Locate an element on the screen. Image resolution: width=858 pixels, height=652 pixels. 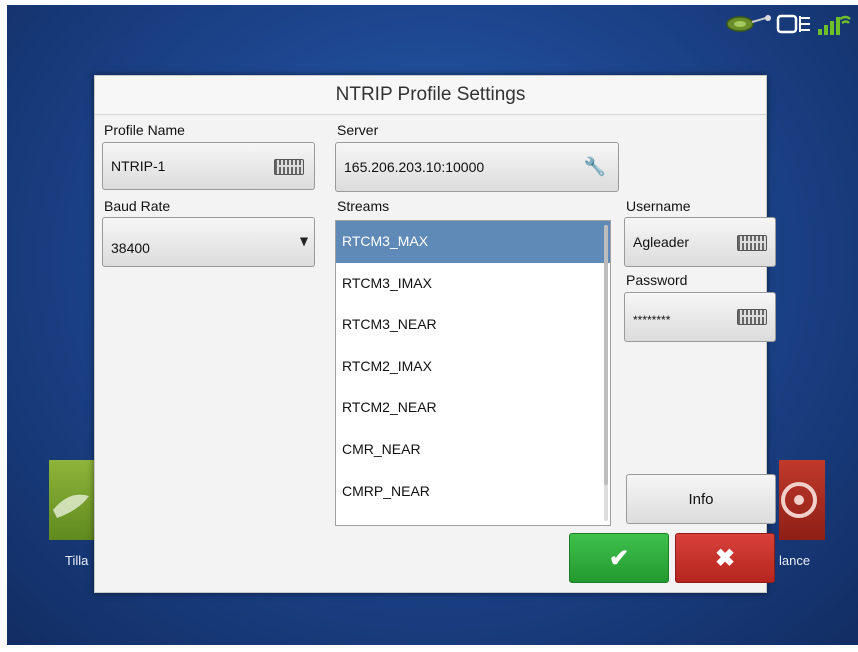
cancel-button: ✖ is located at coordinates (725, 558).